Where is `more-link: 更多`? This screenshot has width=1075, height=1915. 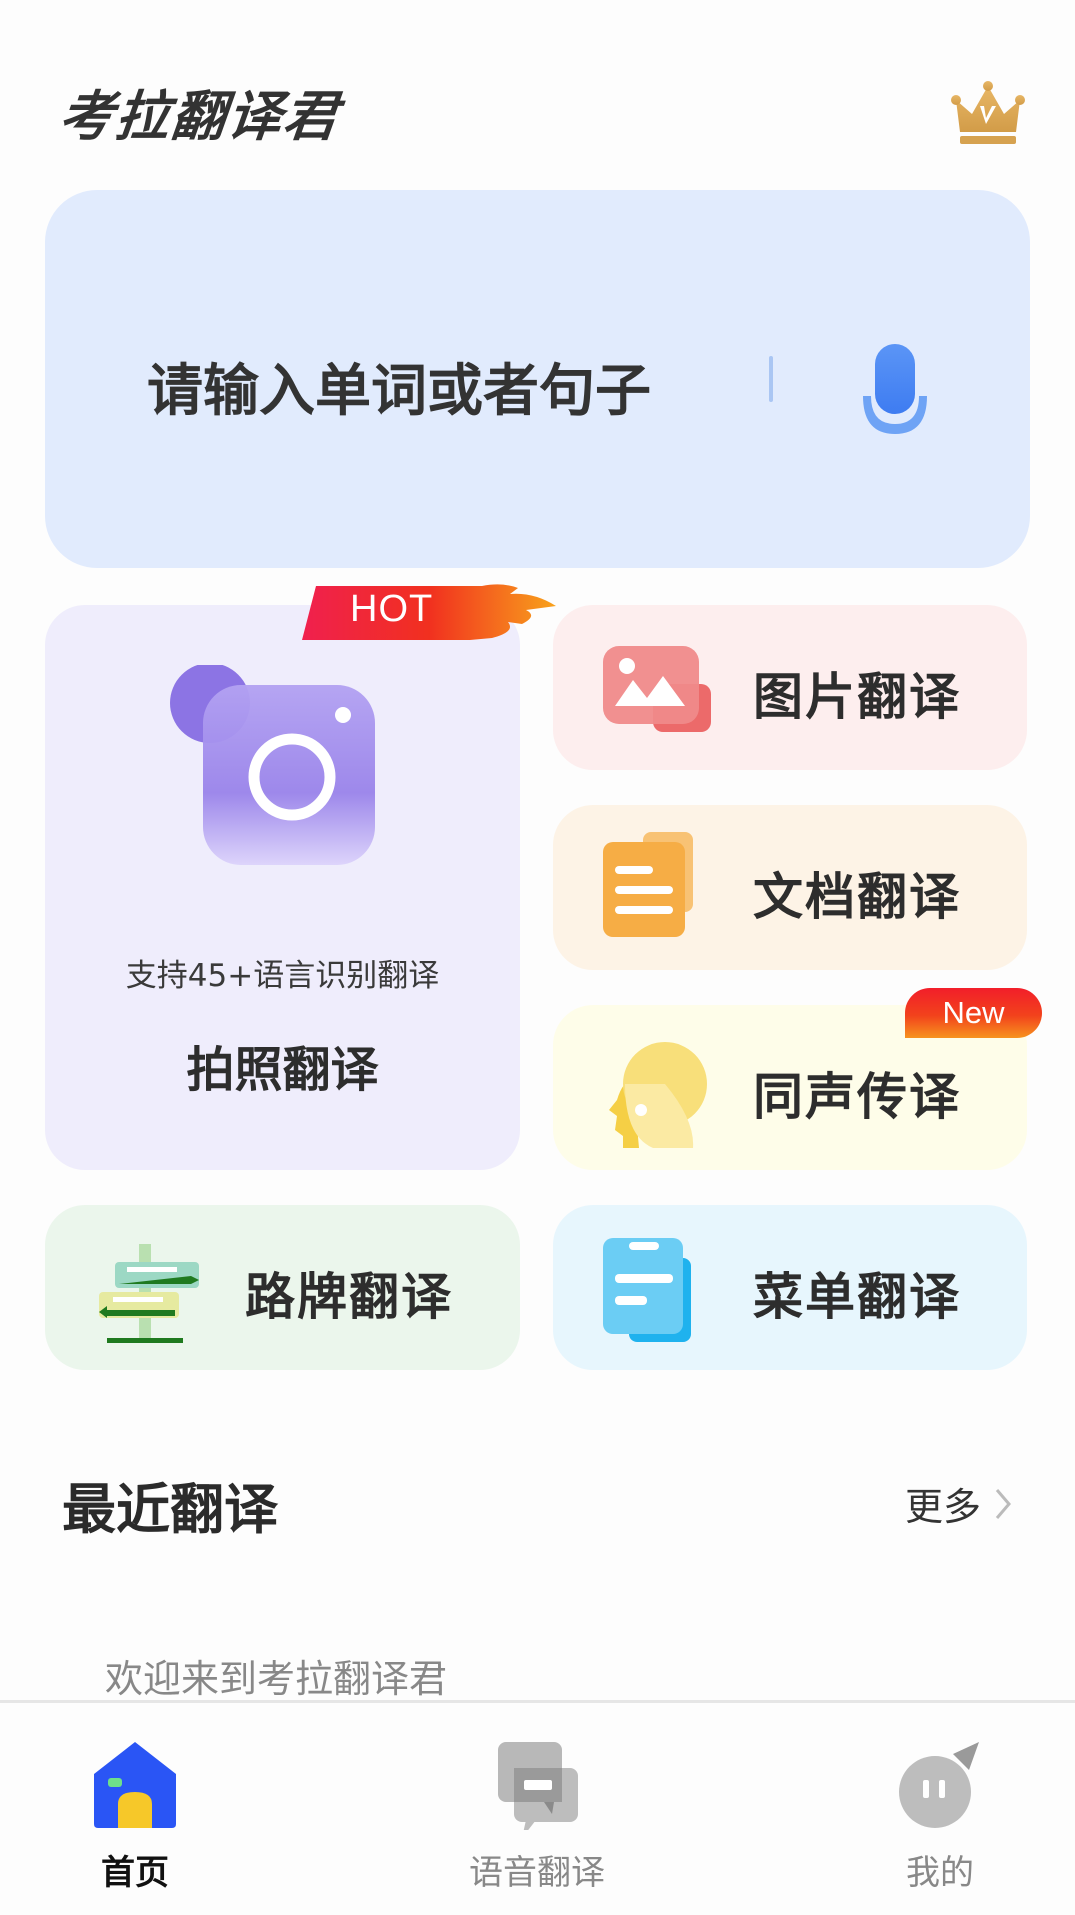
more-link: 更多 is located at coordinates (960, 1503).